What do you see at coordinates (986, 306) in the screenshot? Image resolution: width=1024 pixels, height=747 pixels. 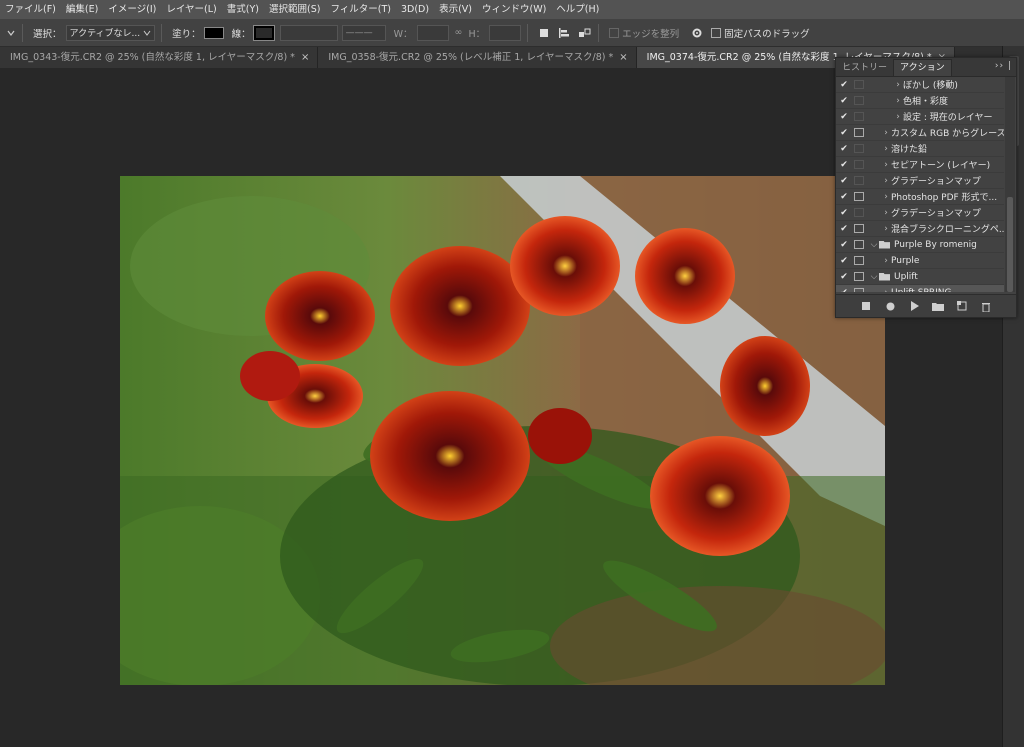 I see `trash-icon` at bounding box center [986, 306].